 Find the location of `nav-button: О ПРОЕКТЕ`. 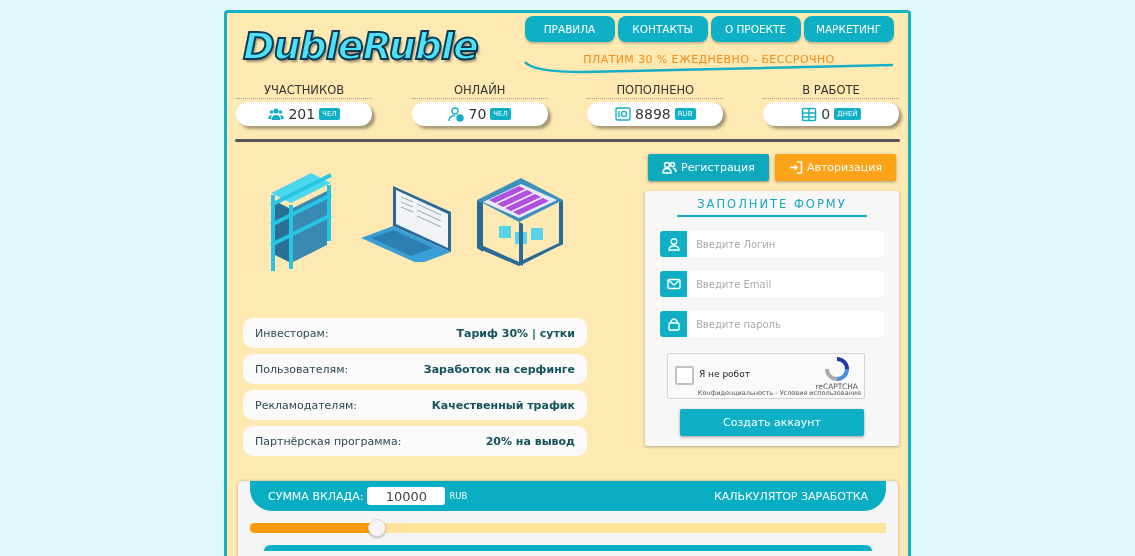

nav-button: О ПРОЕКТЕ is located at coordinates (755, 29).